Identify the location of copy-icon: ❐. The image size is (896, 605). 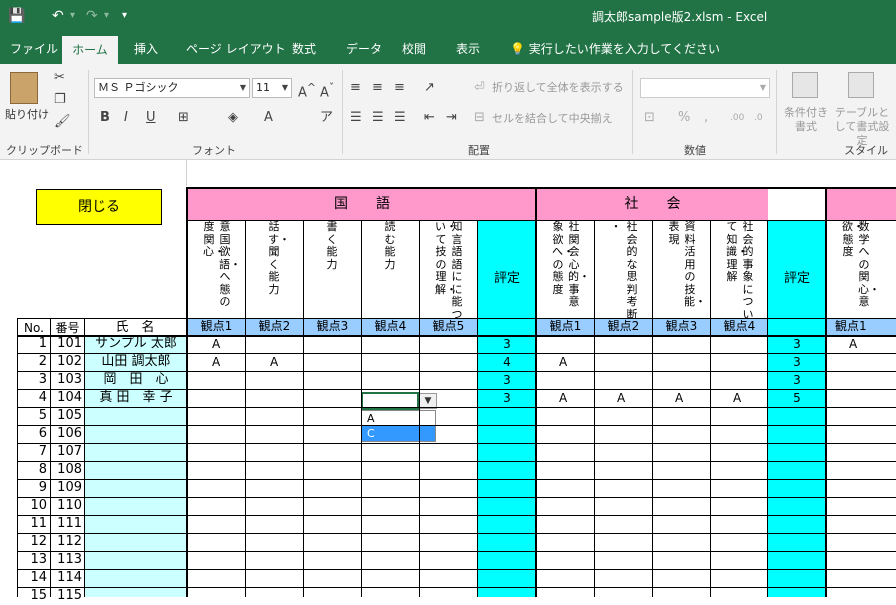
(60, 100).